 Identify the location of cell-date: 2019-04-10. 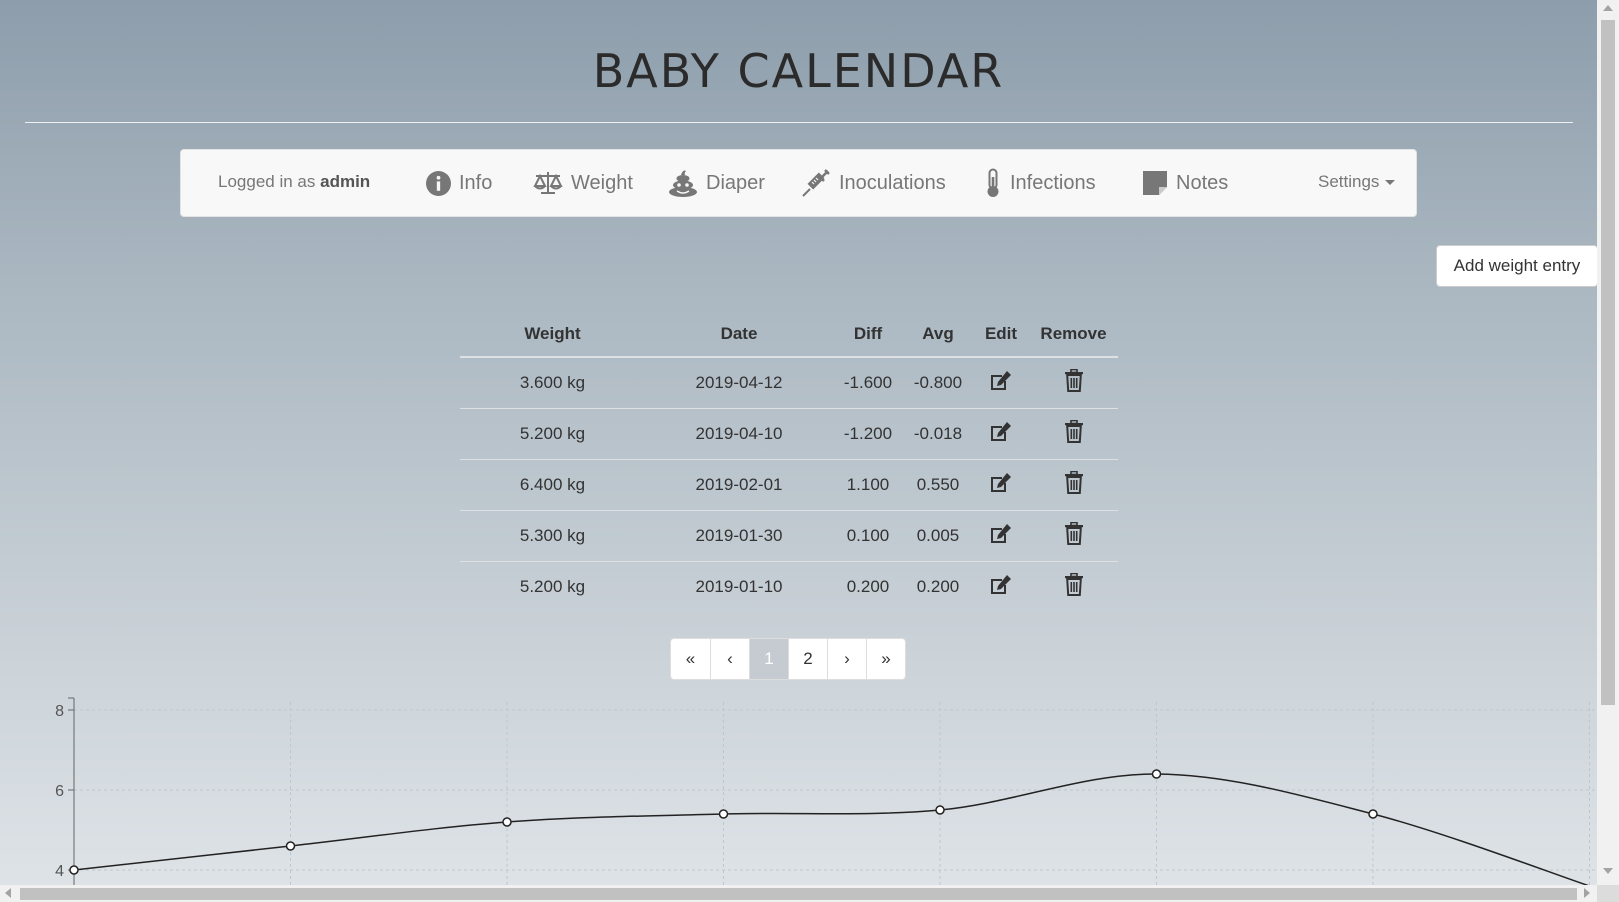
(739, 434).